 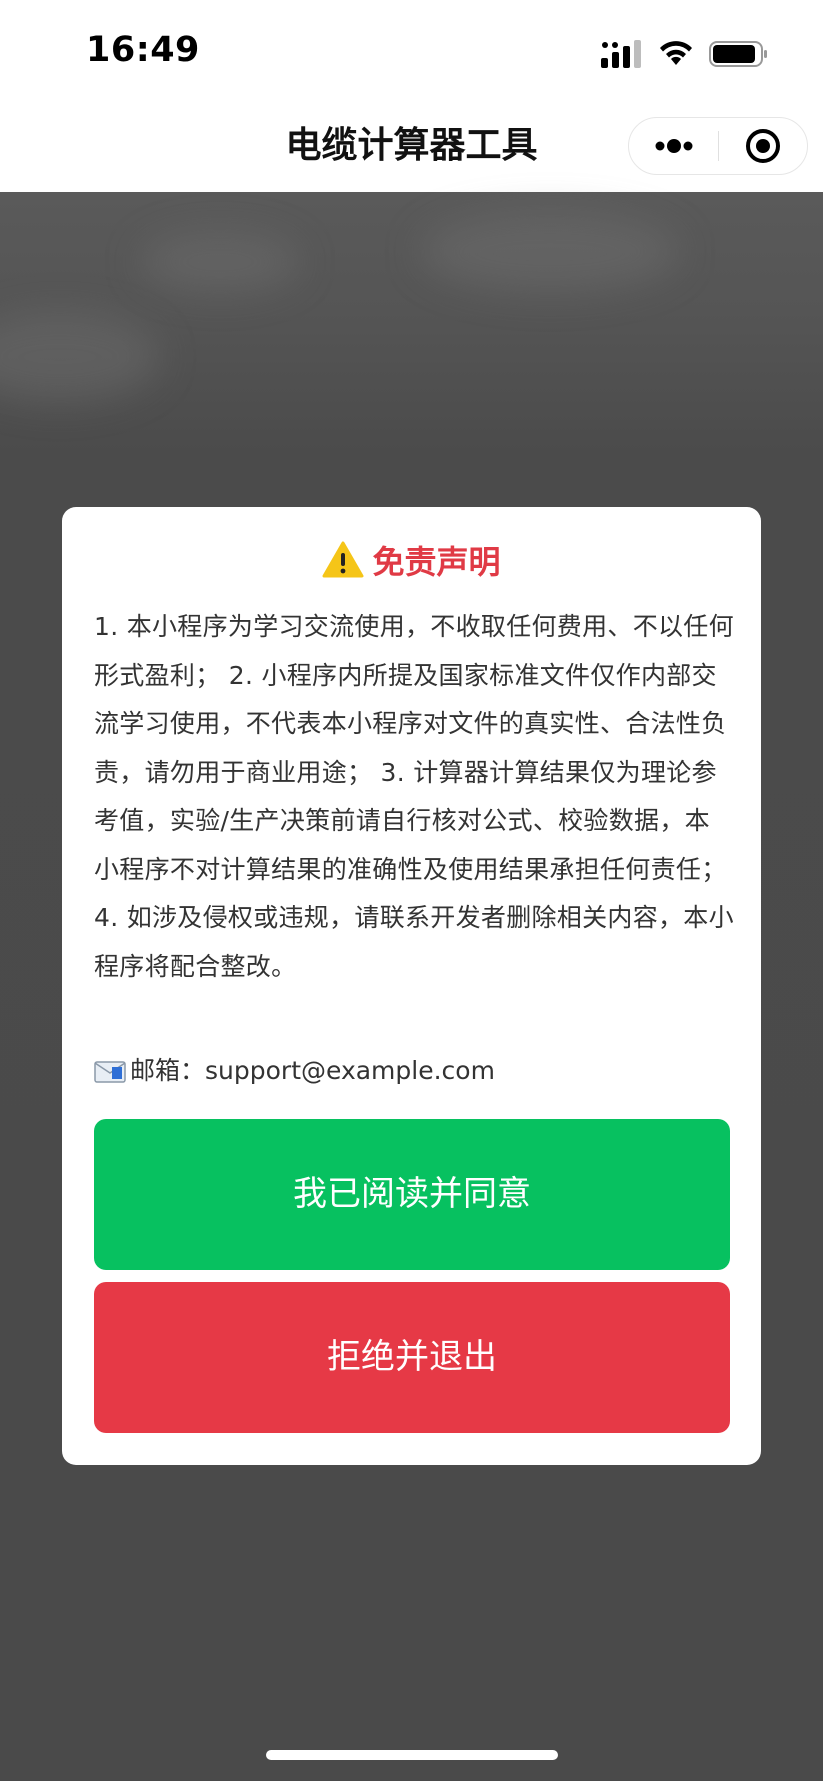 I want to click on email-label: 邮箱：, so click(x=168, y=1070).